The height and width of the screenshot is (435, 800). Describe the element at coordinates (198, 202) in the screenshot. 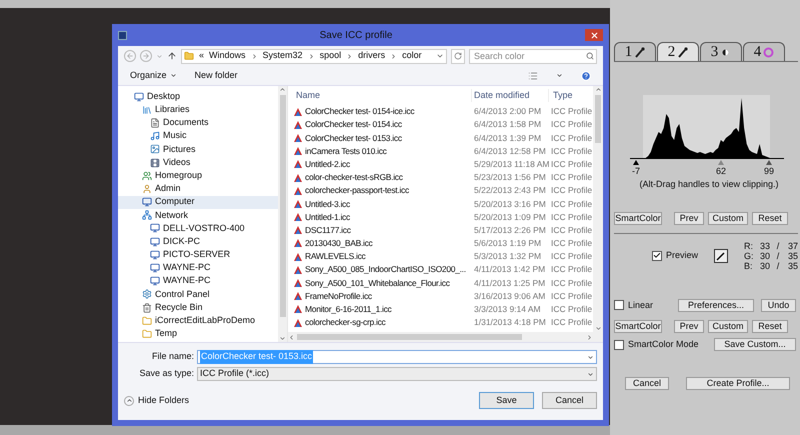

I see `folder-tree-item: Computer` at that location.